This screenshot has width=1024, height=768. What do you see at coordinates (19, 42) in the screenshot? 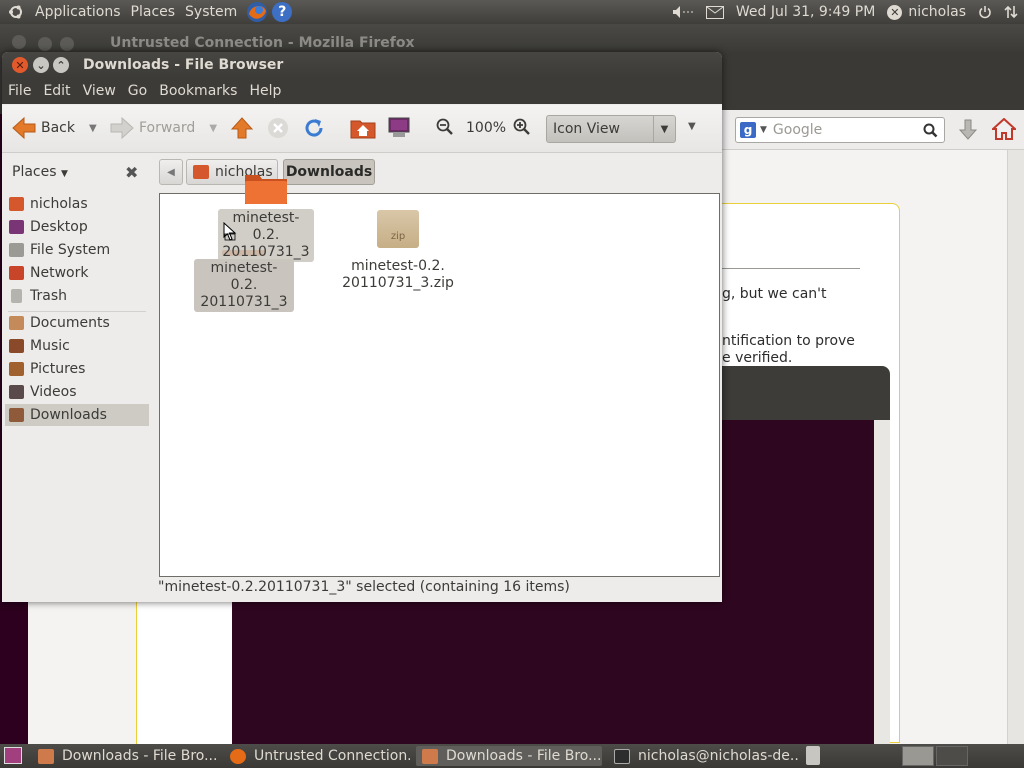
I see `firefox-close-button` at bounding box center [19, 42].